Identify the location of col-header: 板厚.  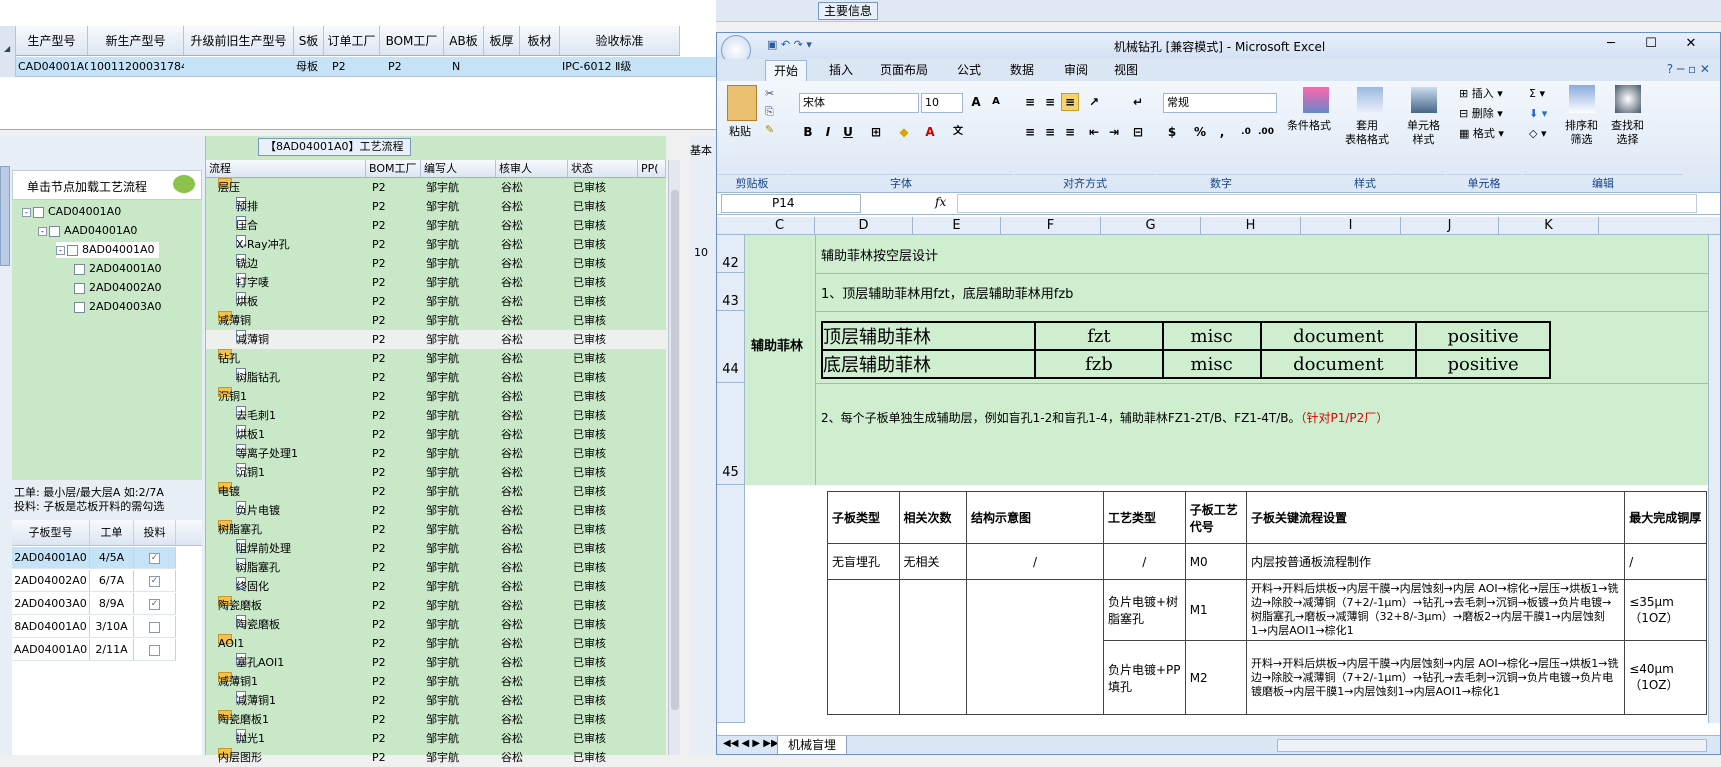
(502, 40).